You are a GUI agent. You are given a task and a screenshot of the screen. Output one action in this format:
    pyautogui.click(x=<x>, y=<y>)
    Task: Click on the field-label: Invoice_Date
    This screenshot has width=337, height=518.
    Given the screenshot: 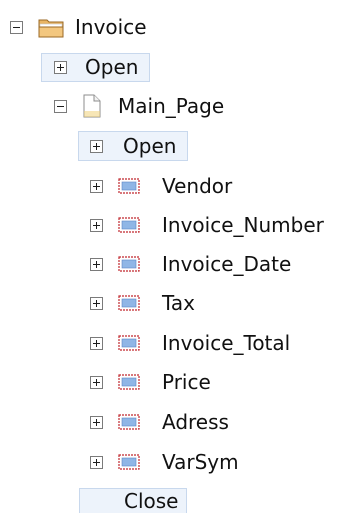 What is the action you would take?
    pyautogui.click(x=227, y=264)
    